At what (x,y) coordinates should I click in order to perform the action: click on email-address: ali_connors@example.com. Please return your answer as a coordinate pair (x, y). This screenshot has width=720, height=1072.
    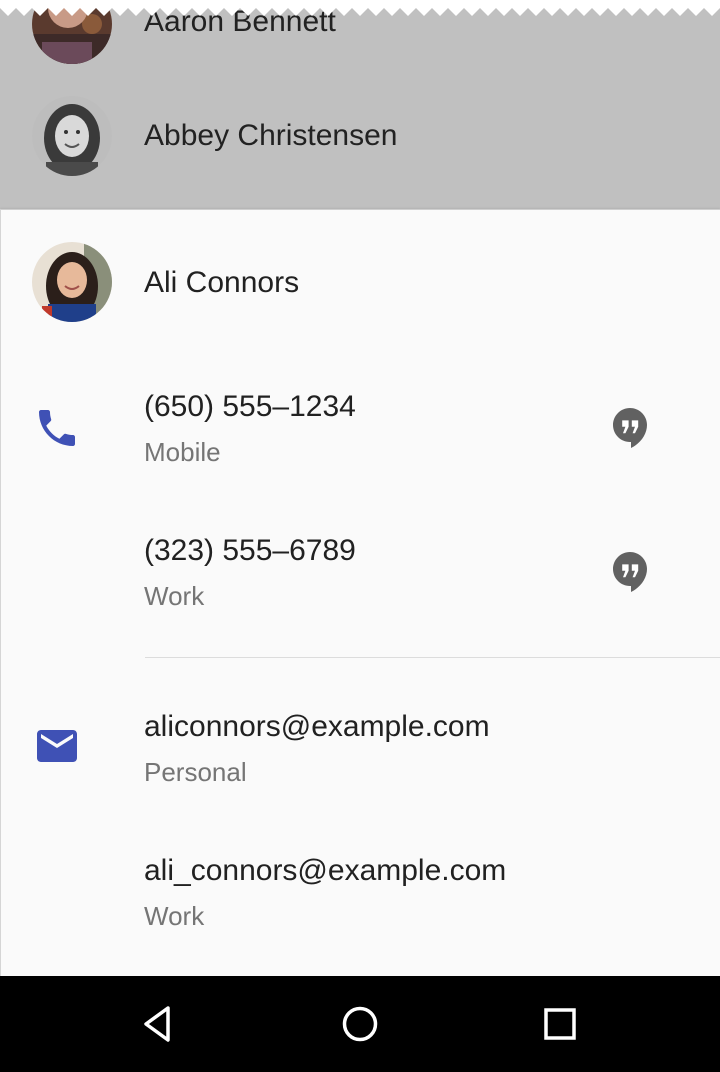
    Looking at the image, I should click on (325, 870).